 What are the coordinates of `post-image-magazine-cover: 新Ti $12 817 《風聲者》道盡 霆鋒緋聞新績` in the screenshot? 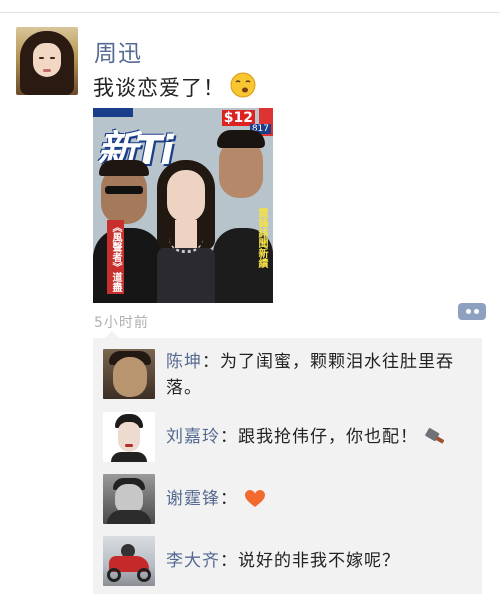 It's located at (183, 205).